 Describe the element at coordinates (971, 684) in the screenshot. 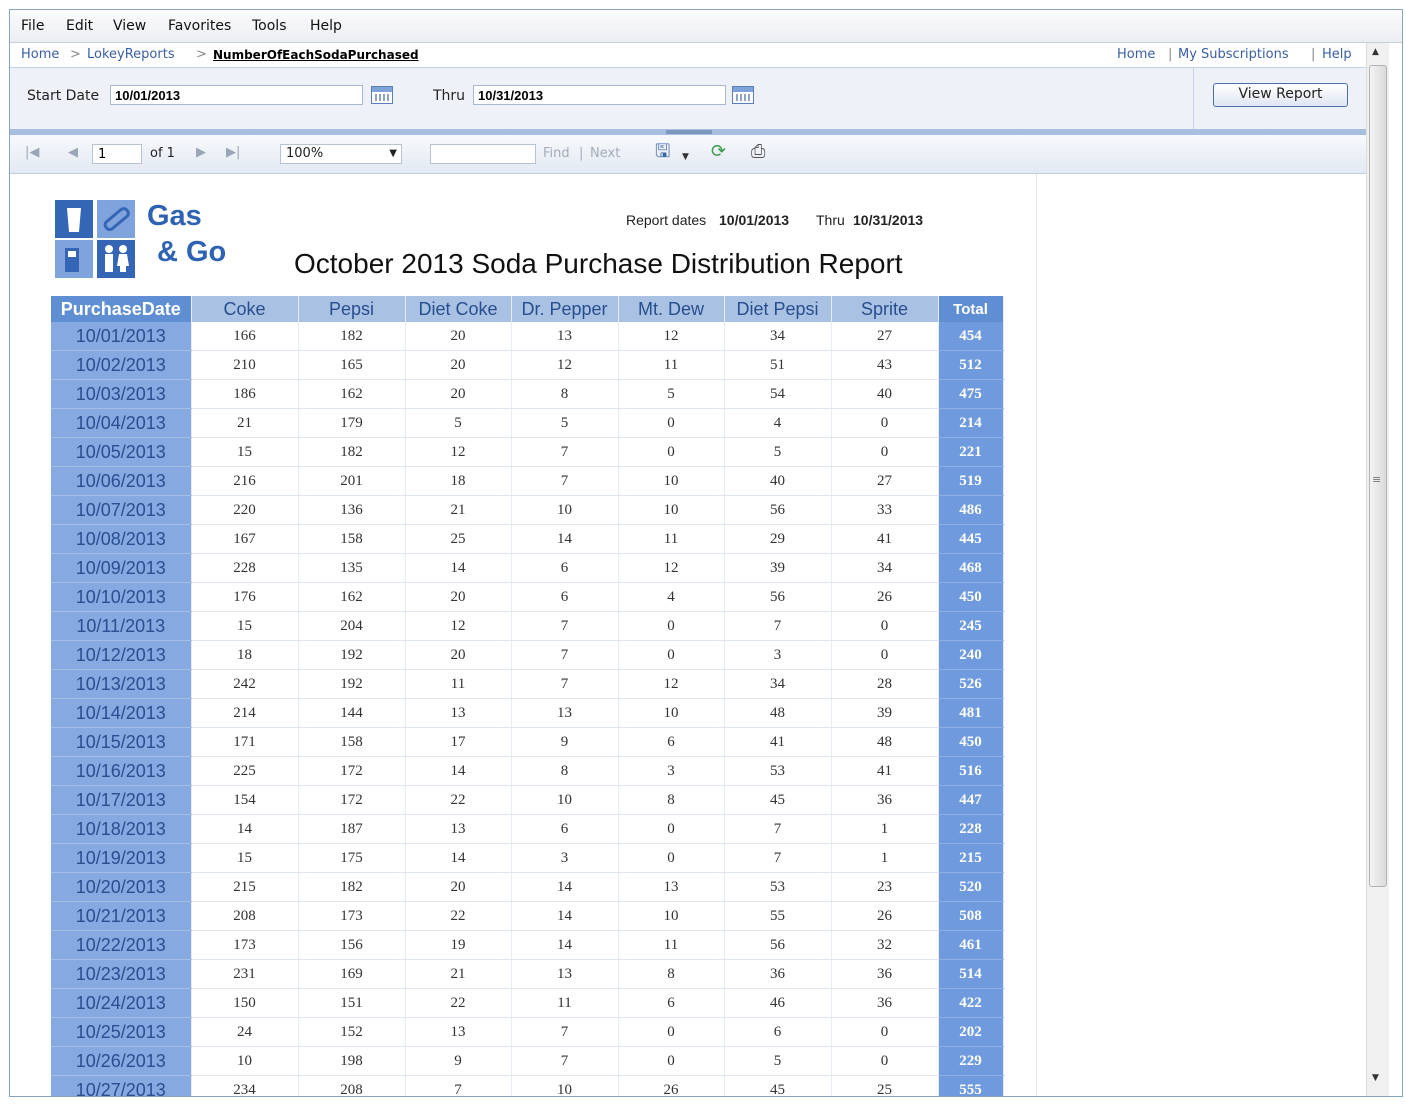

I see `total-cell: 526` at that location.